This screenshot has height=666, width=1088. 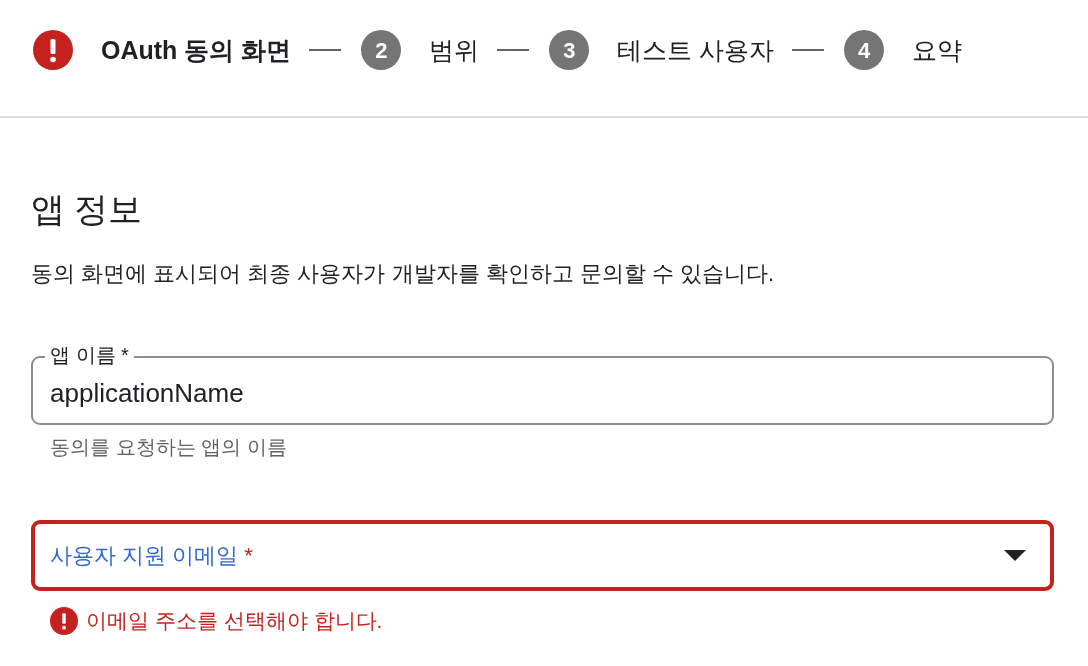 I want to click on step-number: 4, so click(x=864, y=50).